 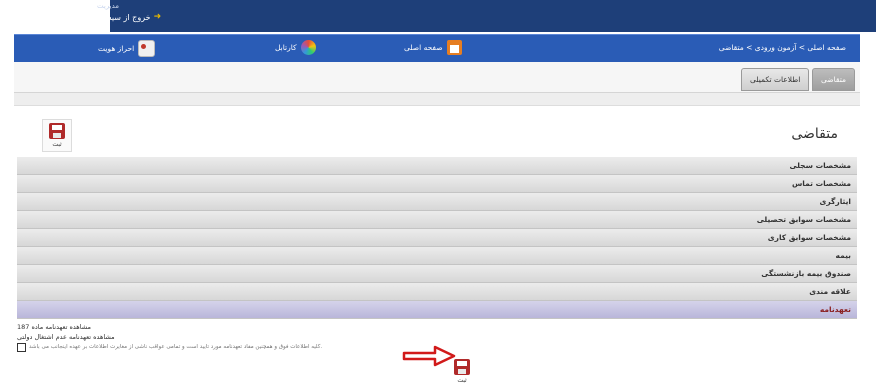 I want to click on tab-additional-info: اطلاعات تکمیلی, so click(x=775, y=79).